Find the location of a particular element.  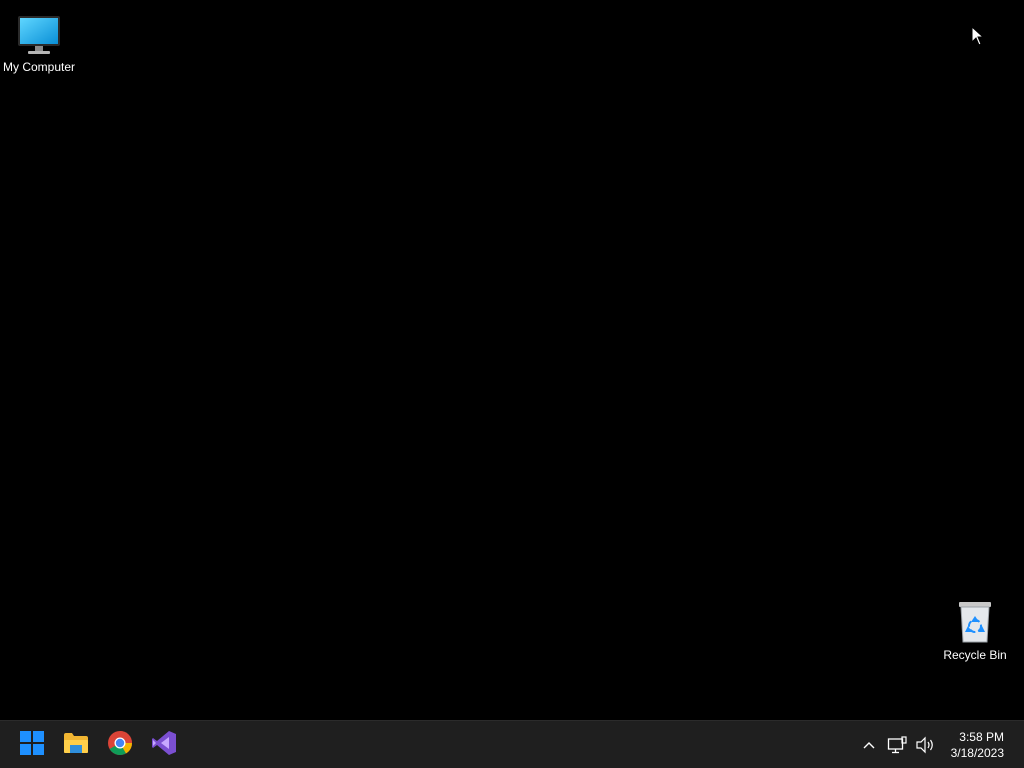

start-button is located at coordinates (32, 745).